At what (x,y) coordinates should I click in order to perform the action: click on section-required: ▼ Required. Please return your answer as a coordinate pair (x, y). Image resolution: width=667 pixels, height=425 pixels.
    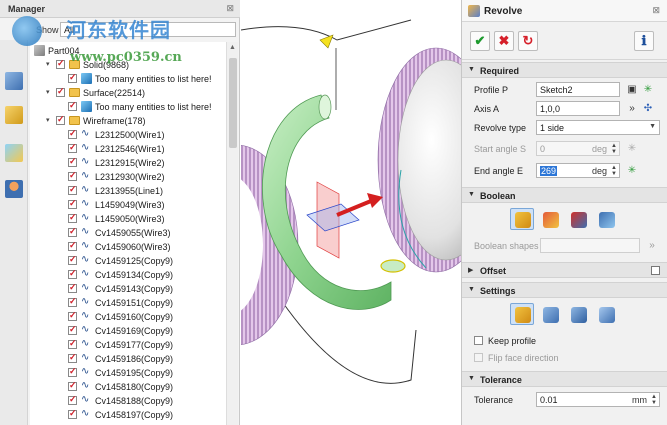
    Looking at the image, I should click on (564, 70).